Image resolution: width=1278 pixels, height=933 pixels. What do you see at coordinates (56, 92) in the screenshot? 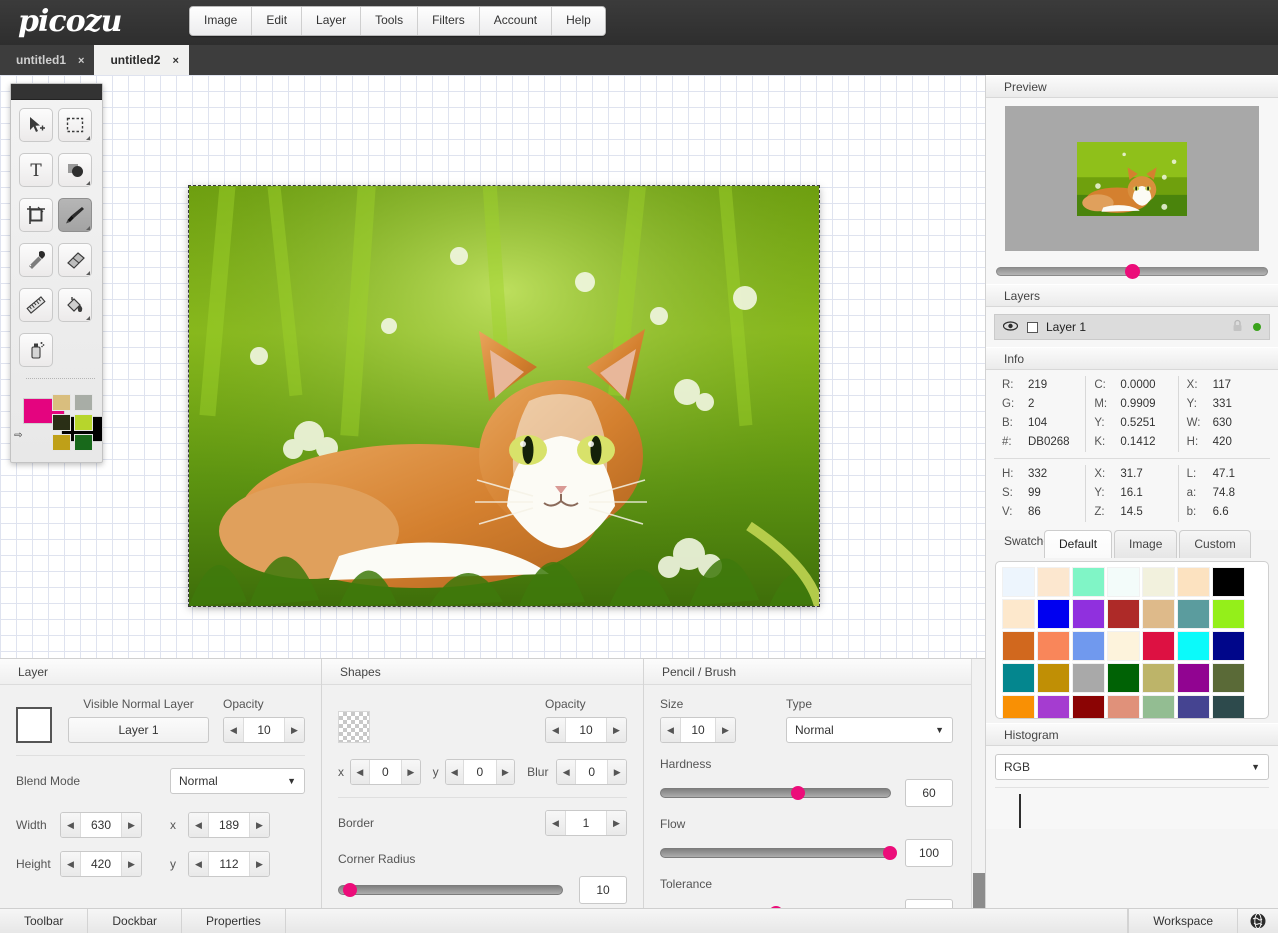
I see `toolbox-drag-handle` at bounding box center [56, 92].